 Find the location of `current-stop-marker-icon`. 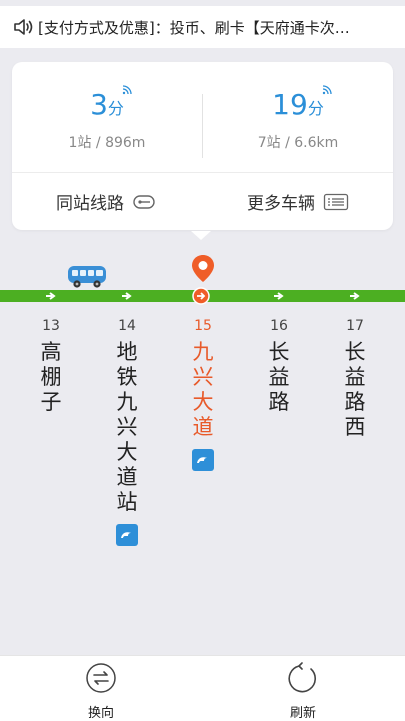

current-stop-marker-icon is located at coordinates (201, 296).